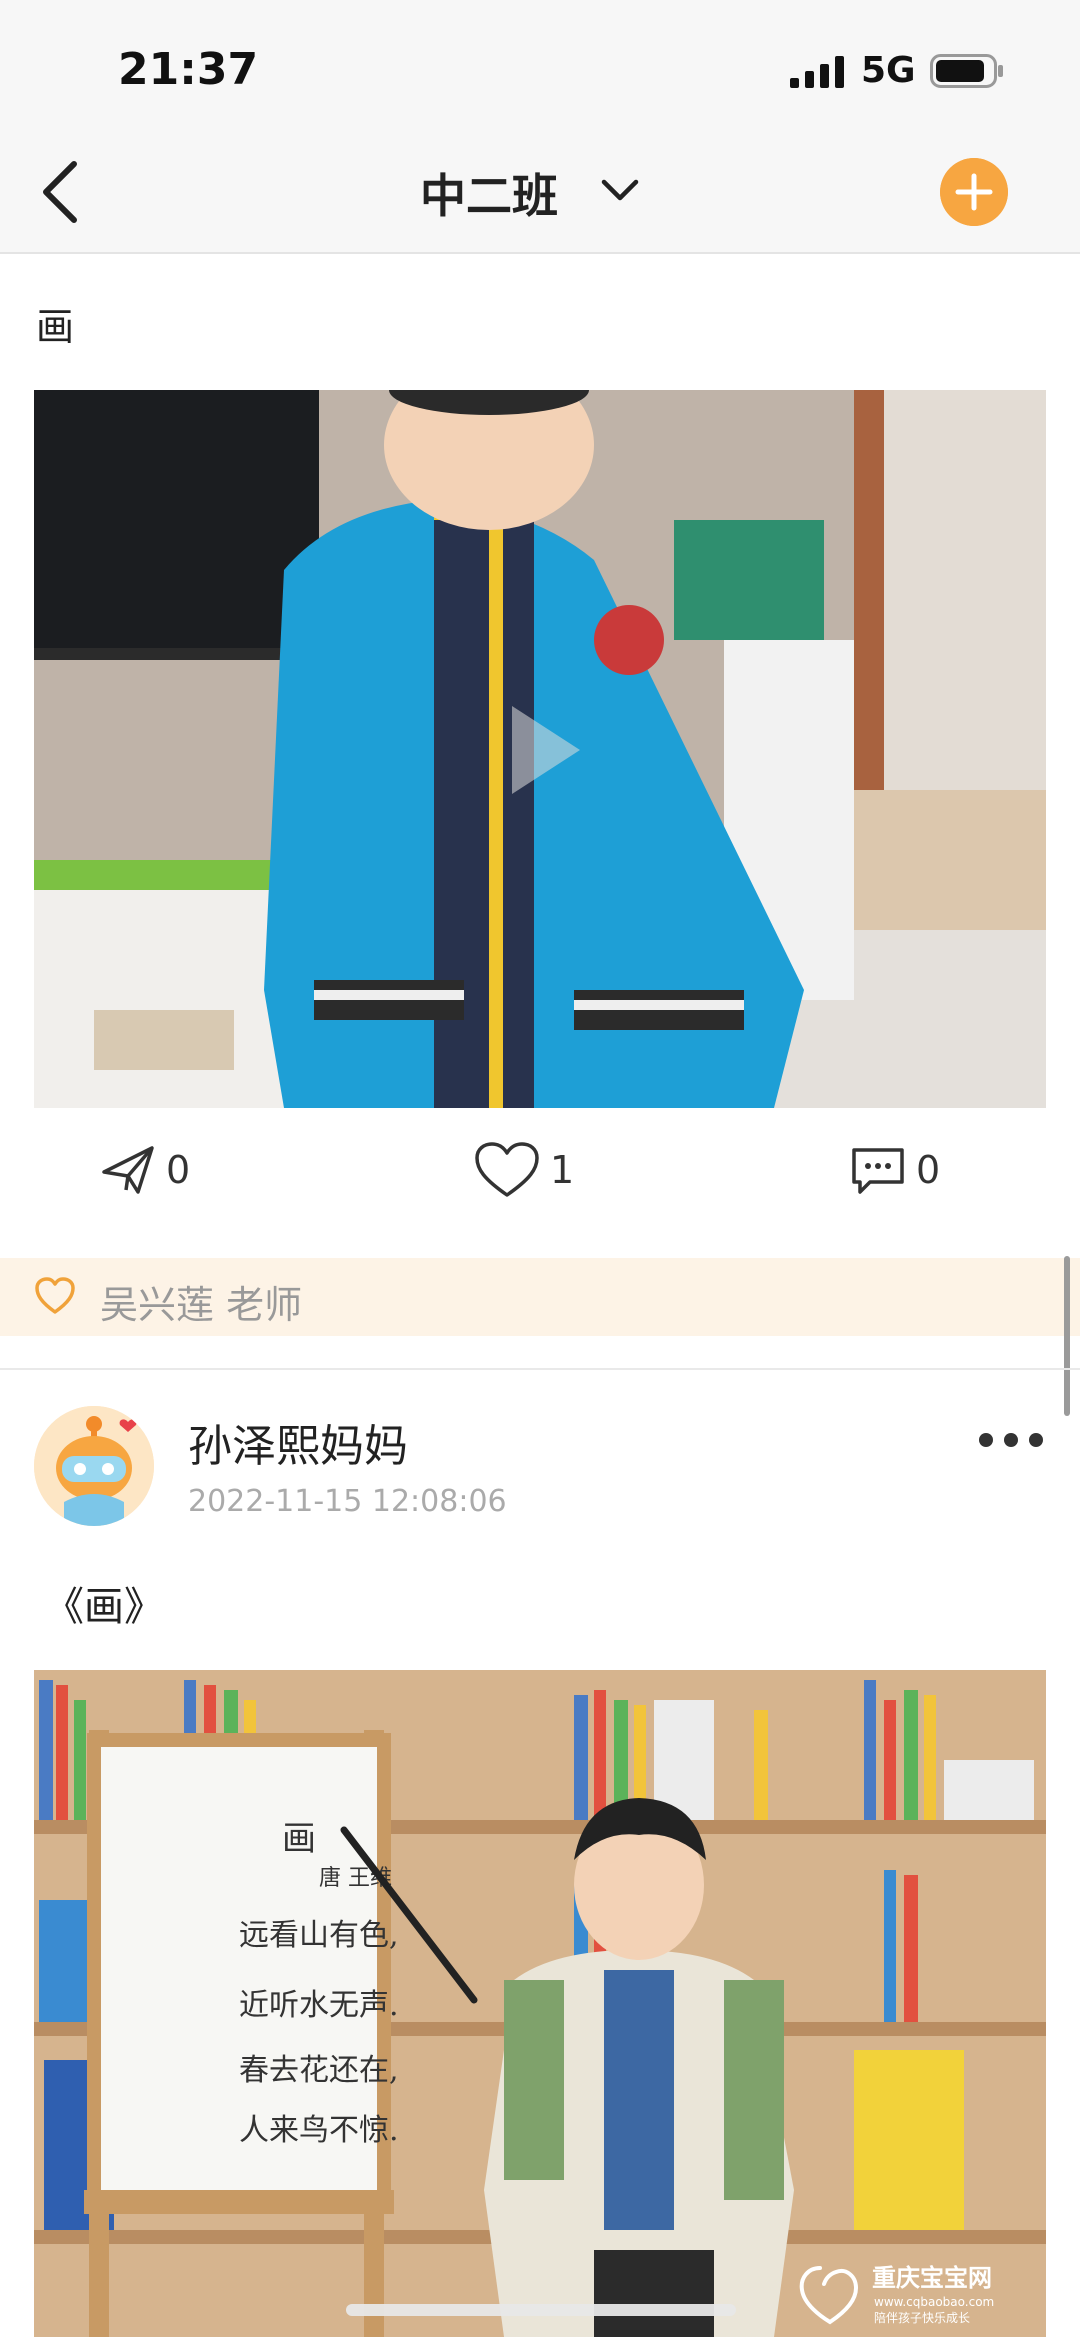 The width and height of the screenshot is (1080, 2337). What do you see at coordinates (319, 2005) in the screenshot?
I see `poem-line: 近听水无声.` at bounding box center [319, 2005].